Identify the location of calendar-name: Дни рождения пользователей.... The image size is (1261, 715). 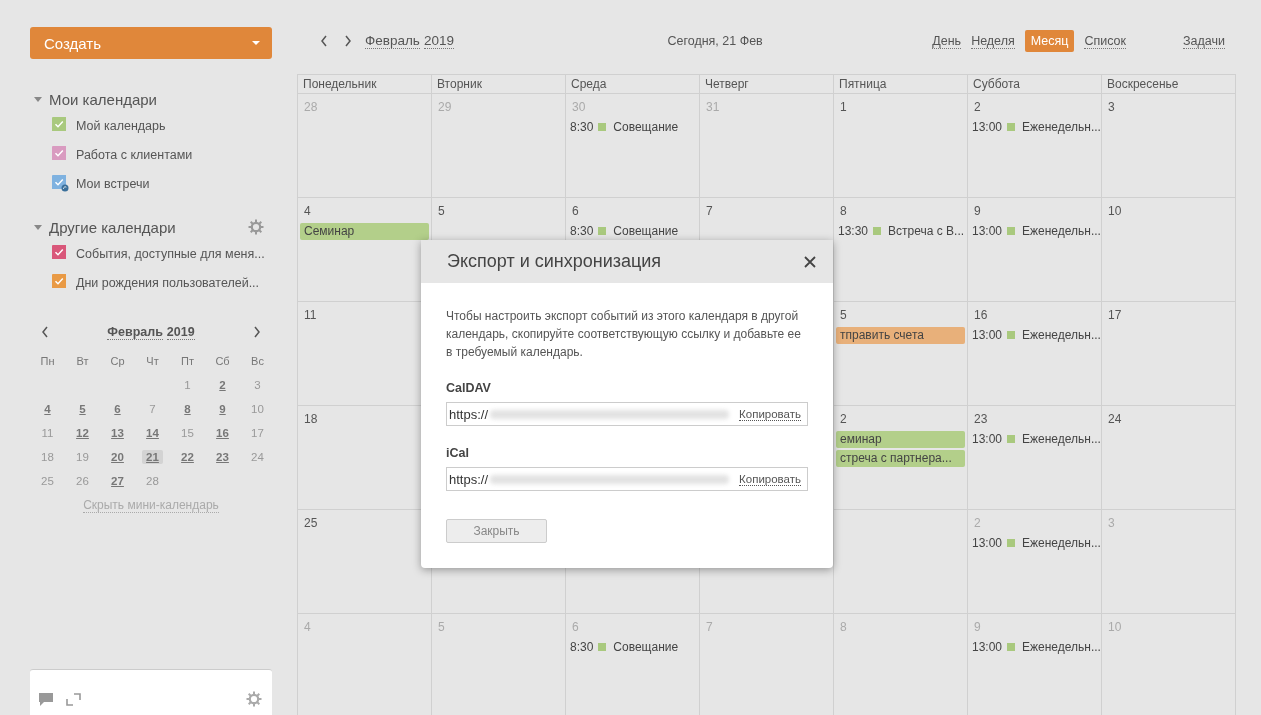
(168, 282).